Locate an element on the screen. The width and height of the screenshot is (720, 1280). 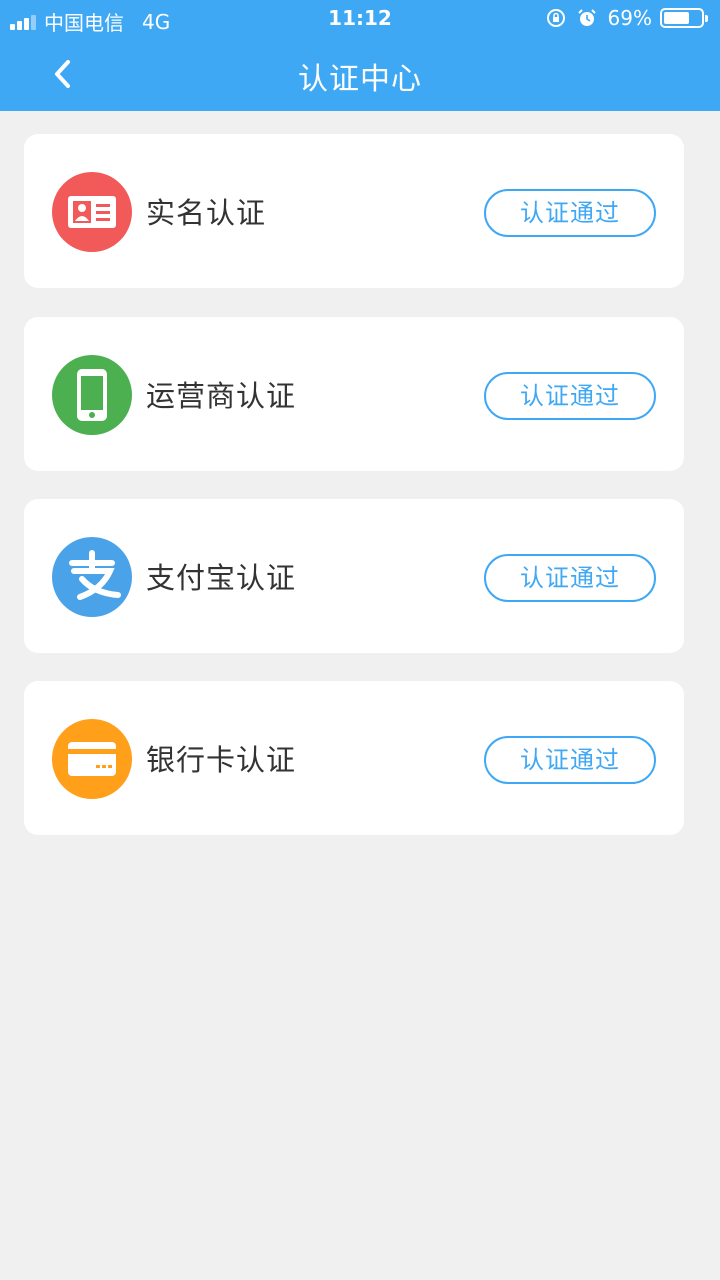
alipay-icon is located at coordinates (92, 577).